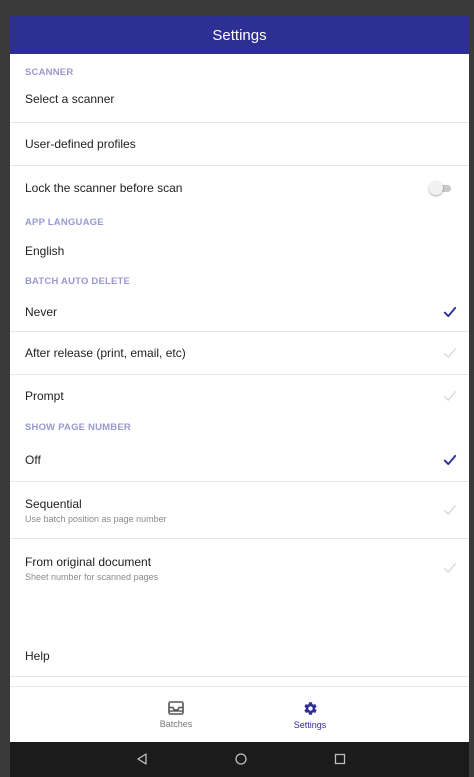 The image size is (474, 777). What do you see at coordinates (37, 656) in the screenshot?
I see `help-label: Help` at bounding box center [37, 656].